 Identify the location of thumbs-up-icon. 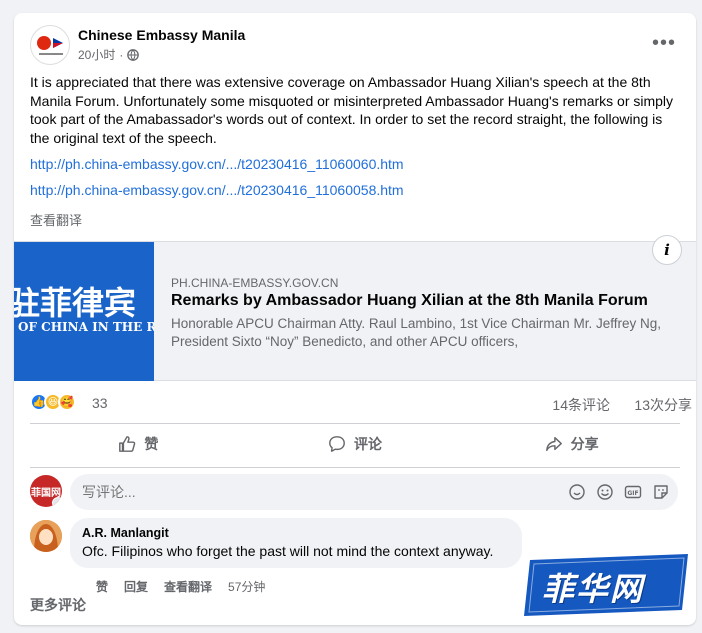
(127, 444).